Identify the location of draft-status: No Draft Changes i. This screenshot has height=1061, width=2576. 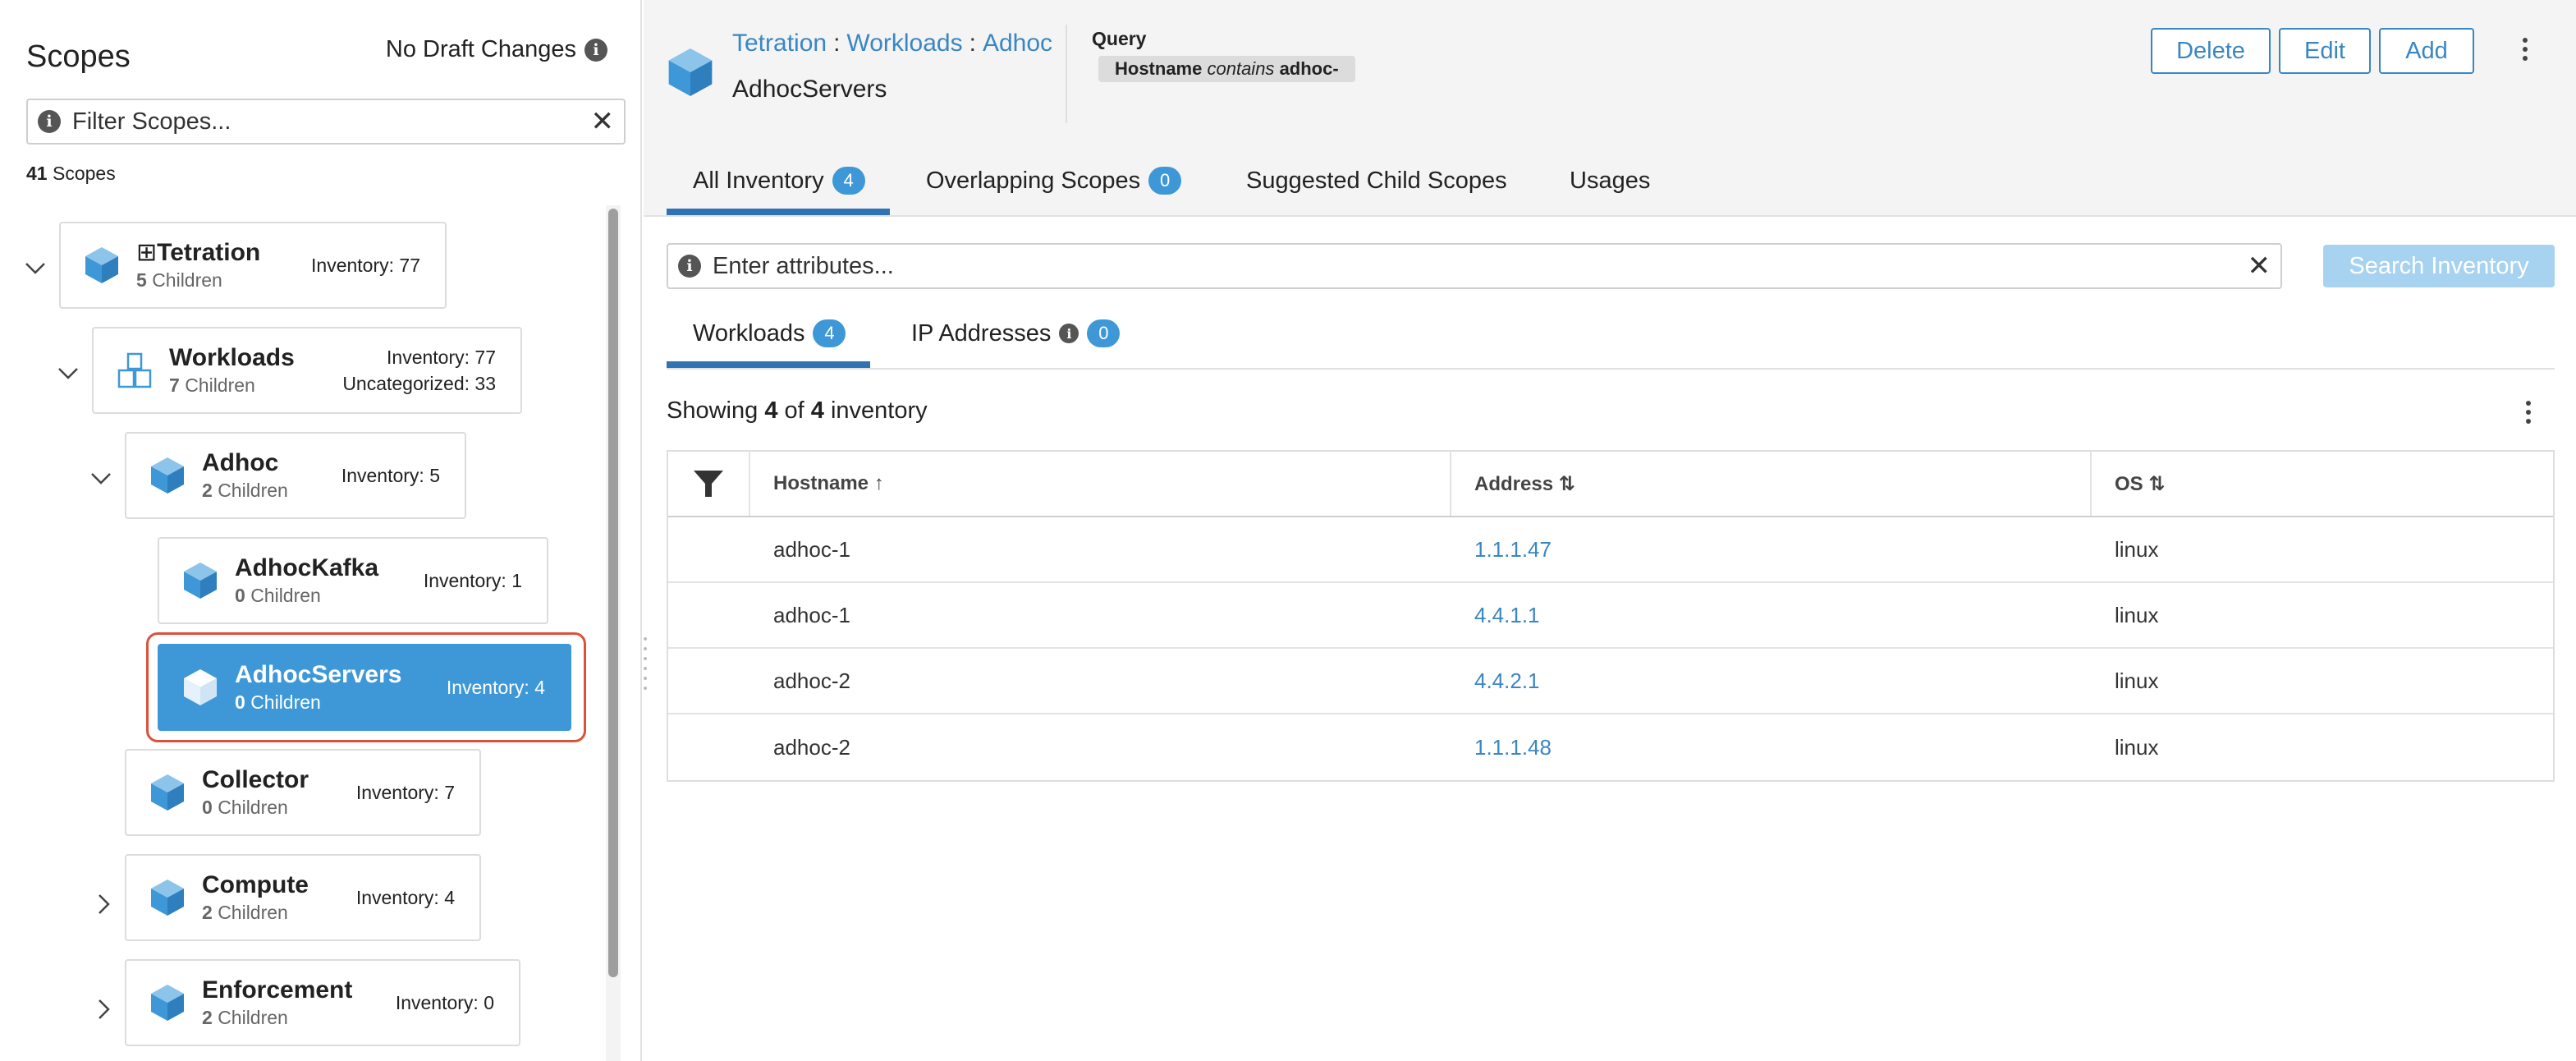
(496, 49).